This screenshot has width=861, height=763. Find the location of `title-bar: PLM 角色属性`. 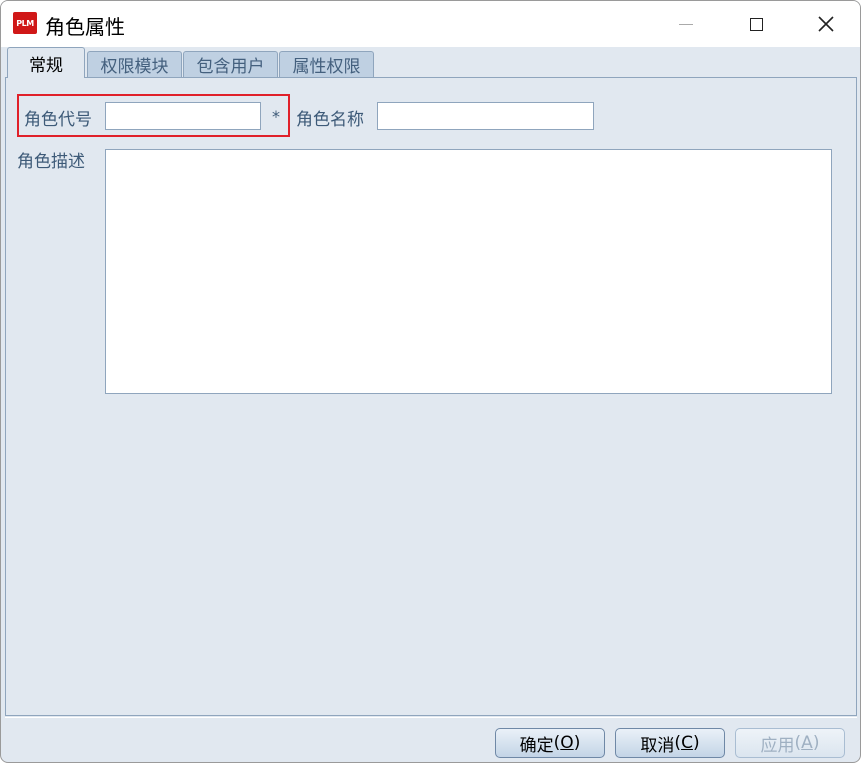

title-bar: PLM 角色属性 is located at coordinates (430, 24).